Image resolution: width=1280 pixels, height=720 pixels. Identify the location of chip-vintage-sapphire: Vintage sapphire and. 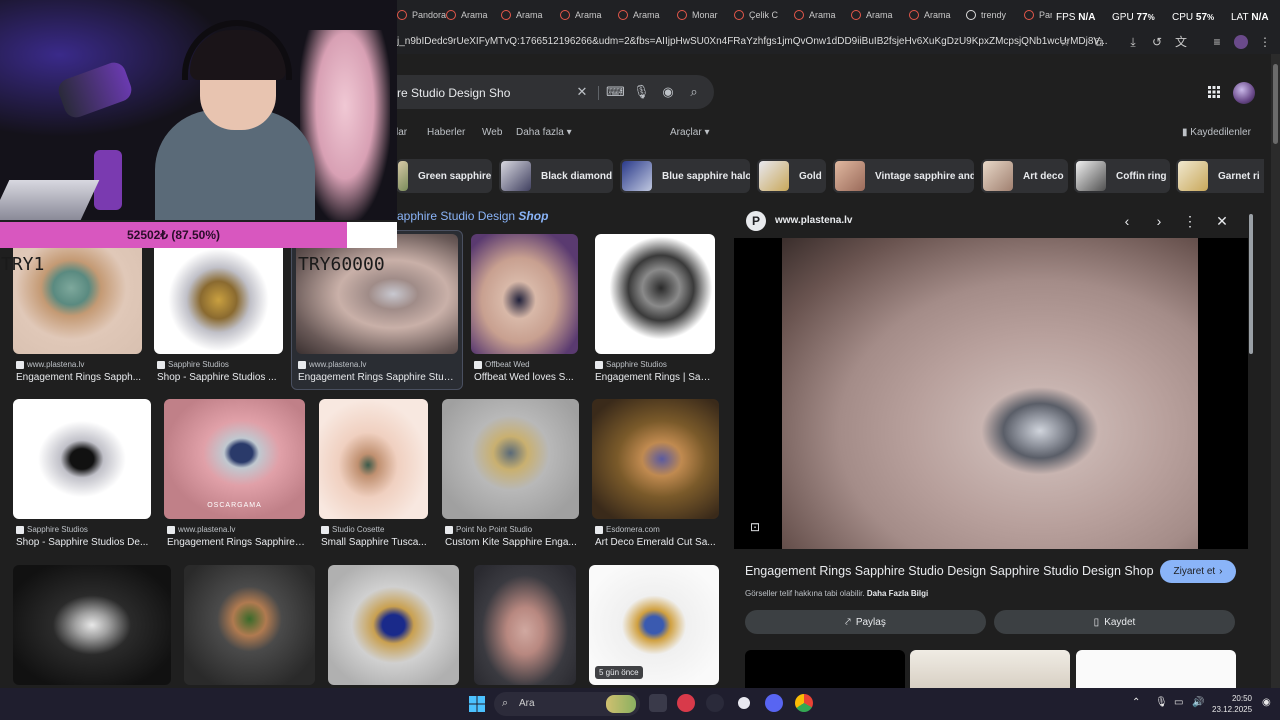
(903, 176).